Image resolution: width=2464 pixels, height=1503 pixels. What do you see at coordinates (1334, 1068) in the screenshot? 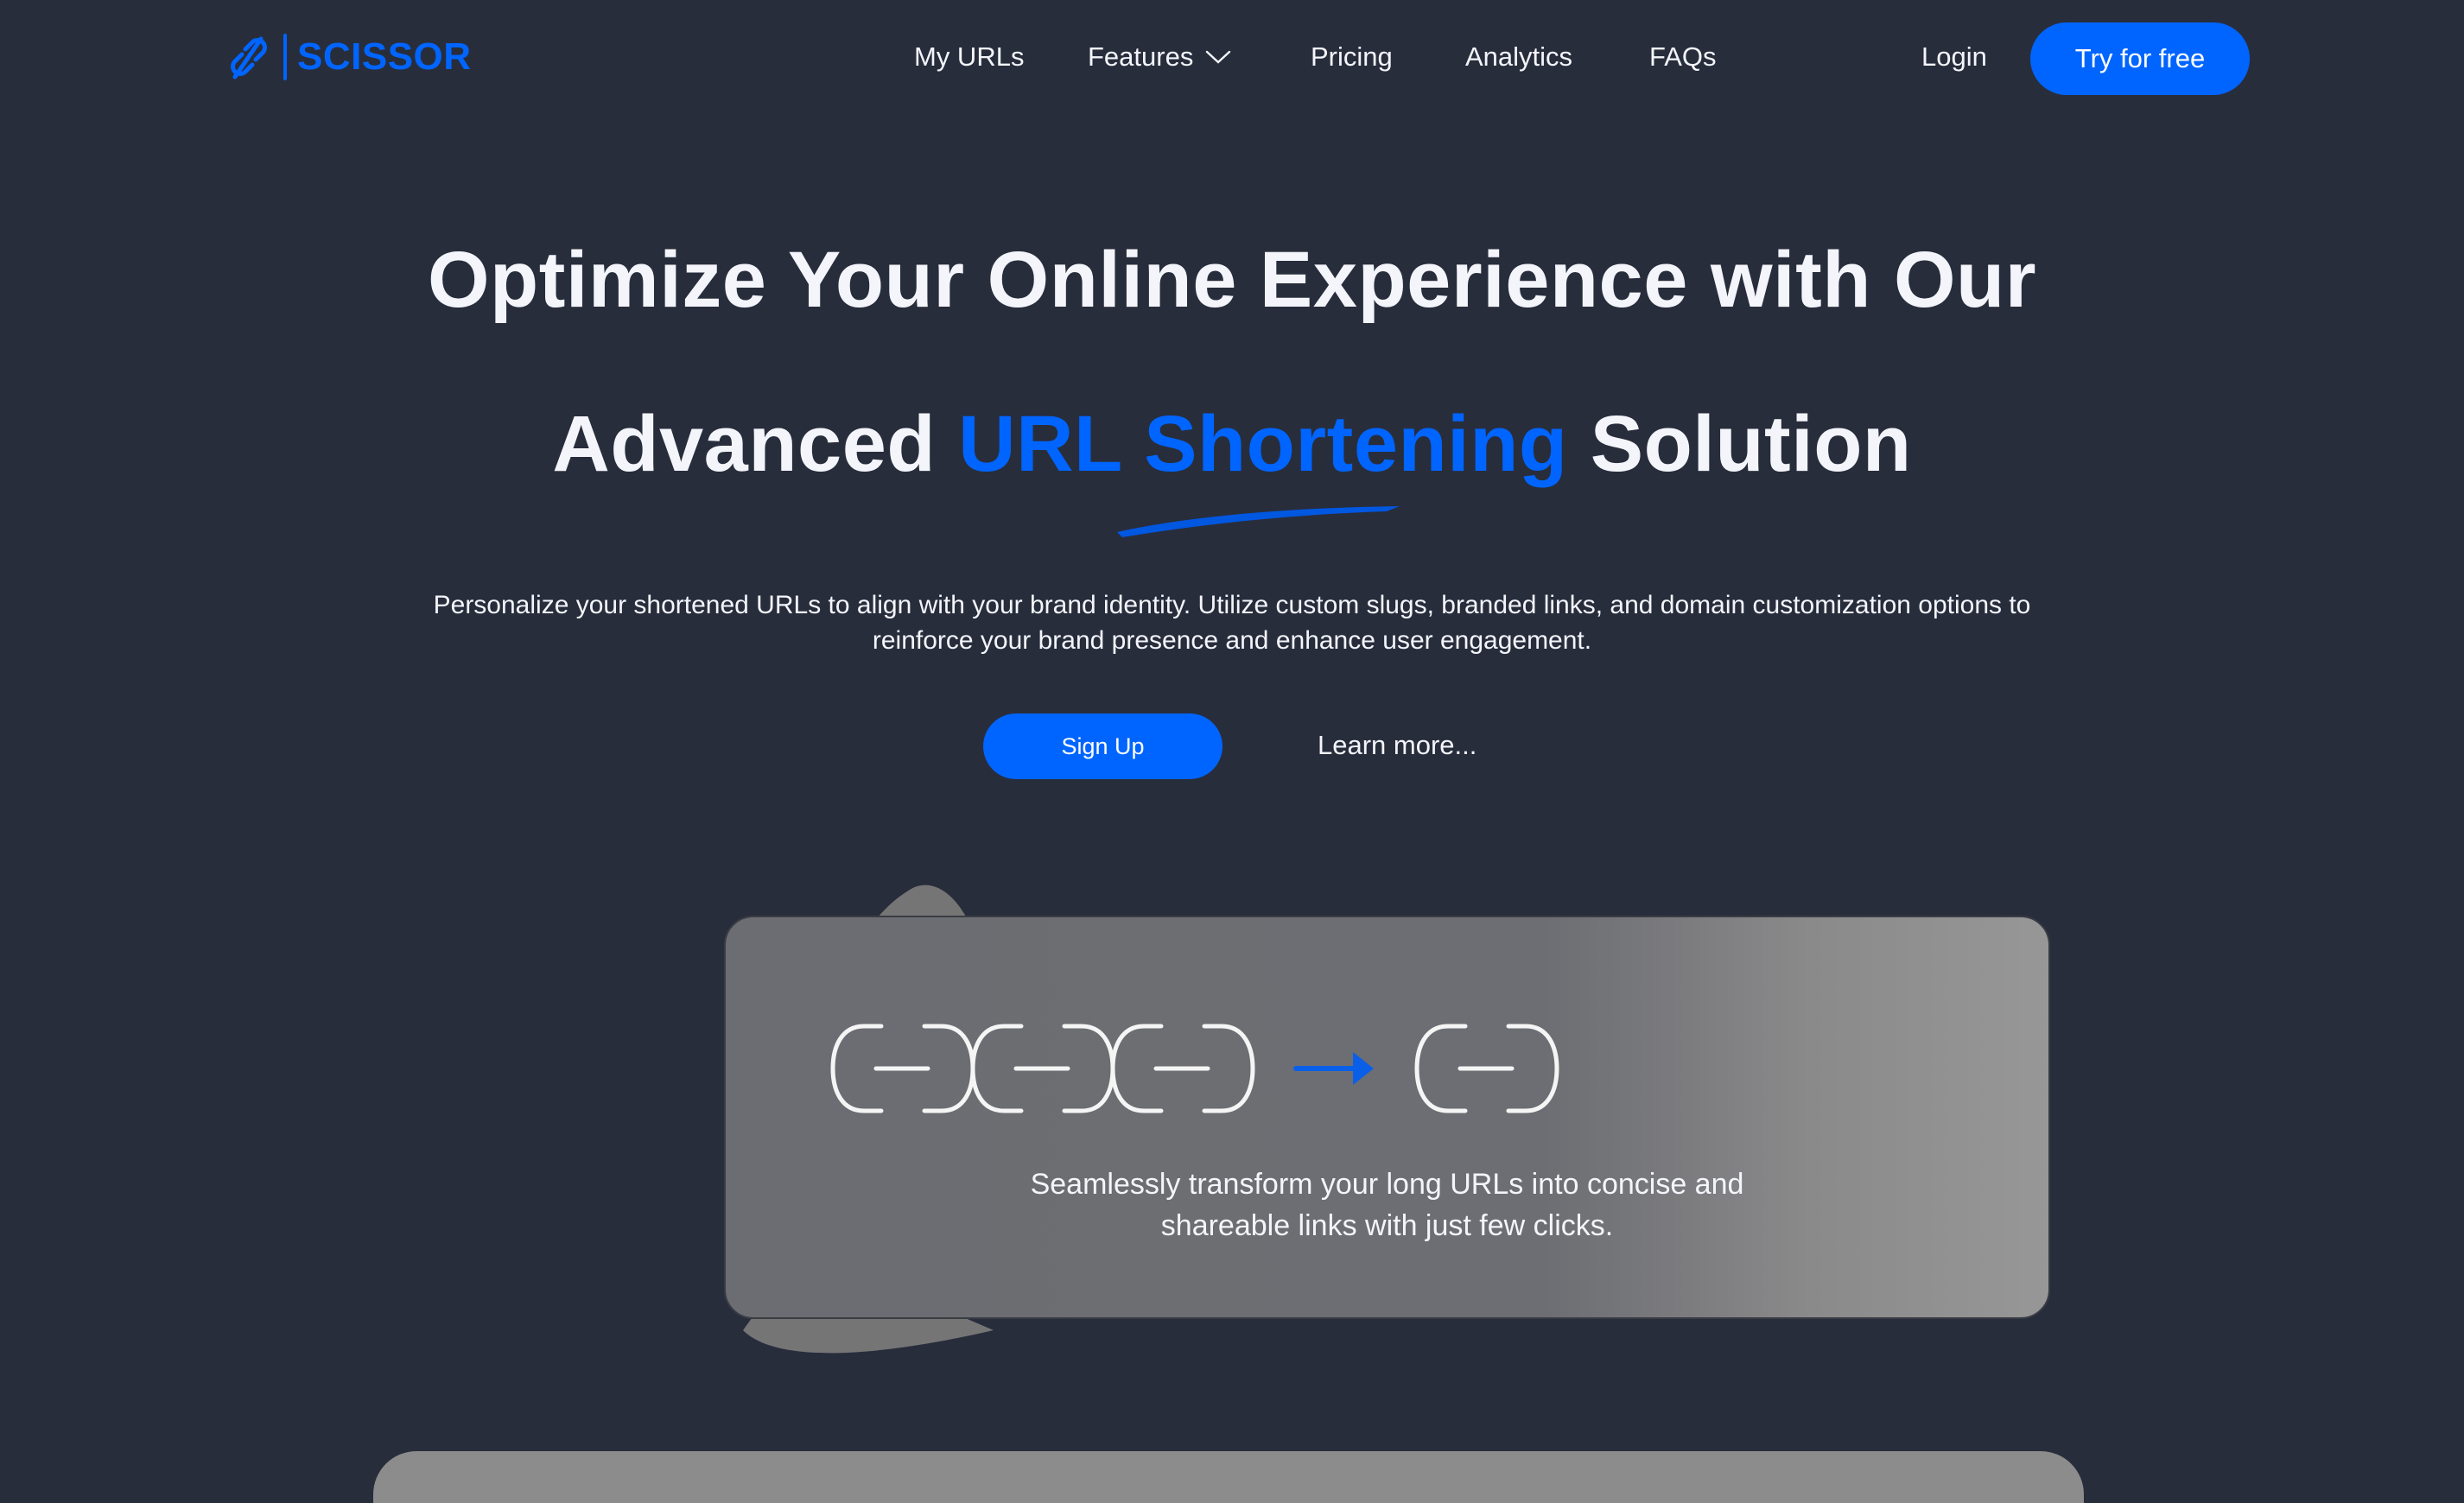
I see `arrow-right-icon` at bounding box center [1334, 1068].